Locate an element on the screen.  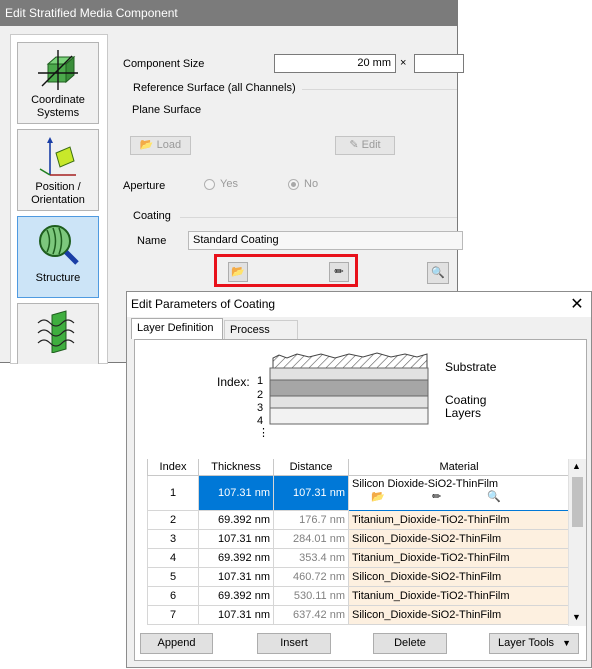
cell-distance: 353.4 nm is located at coordinates (311, 558).